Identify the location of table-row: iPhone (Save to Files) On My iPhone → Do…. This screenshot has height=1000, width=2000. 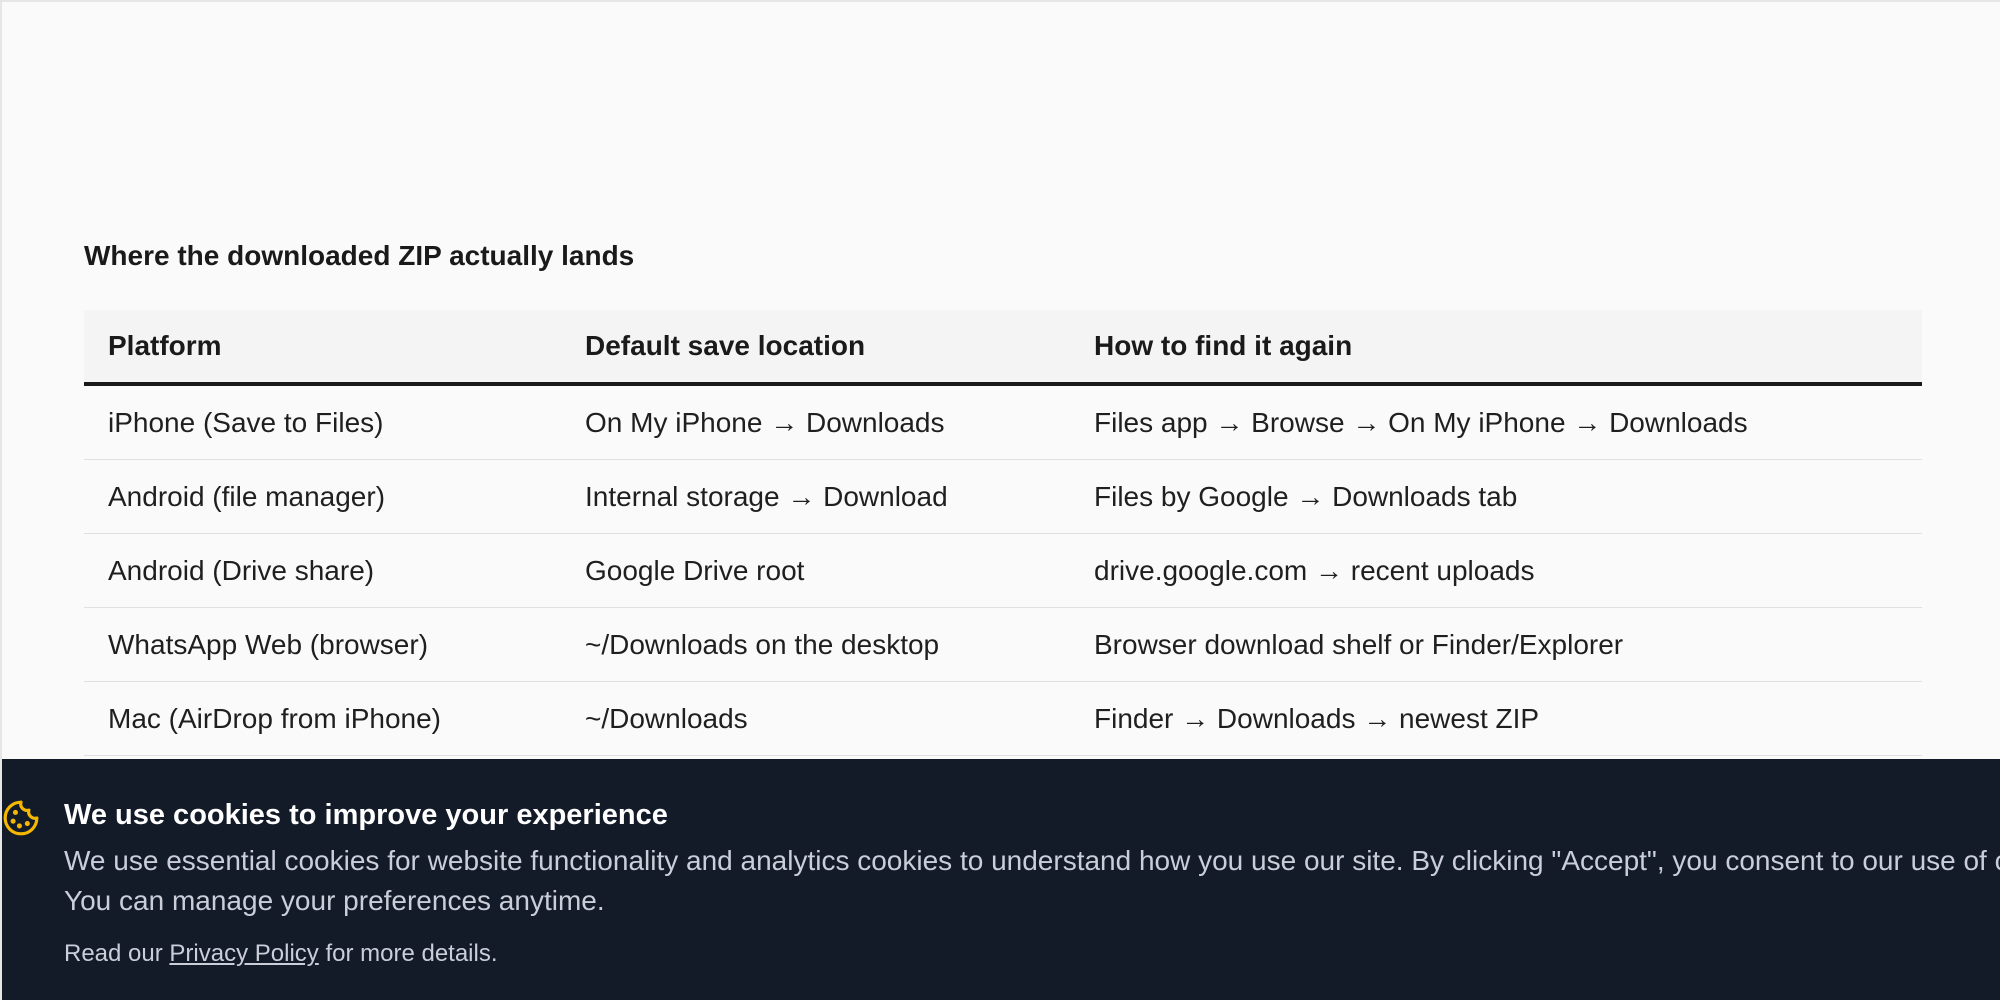
(1003, 422).